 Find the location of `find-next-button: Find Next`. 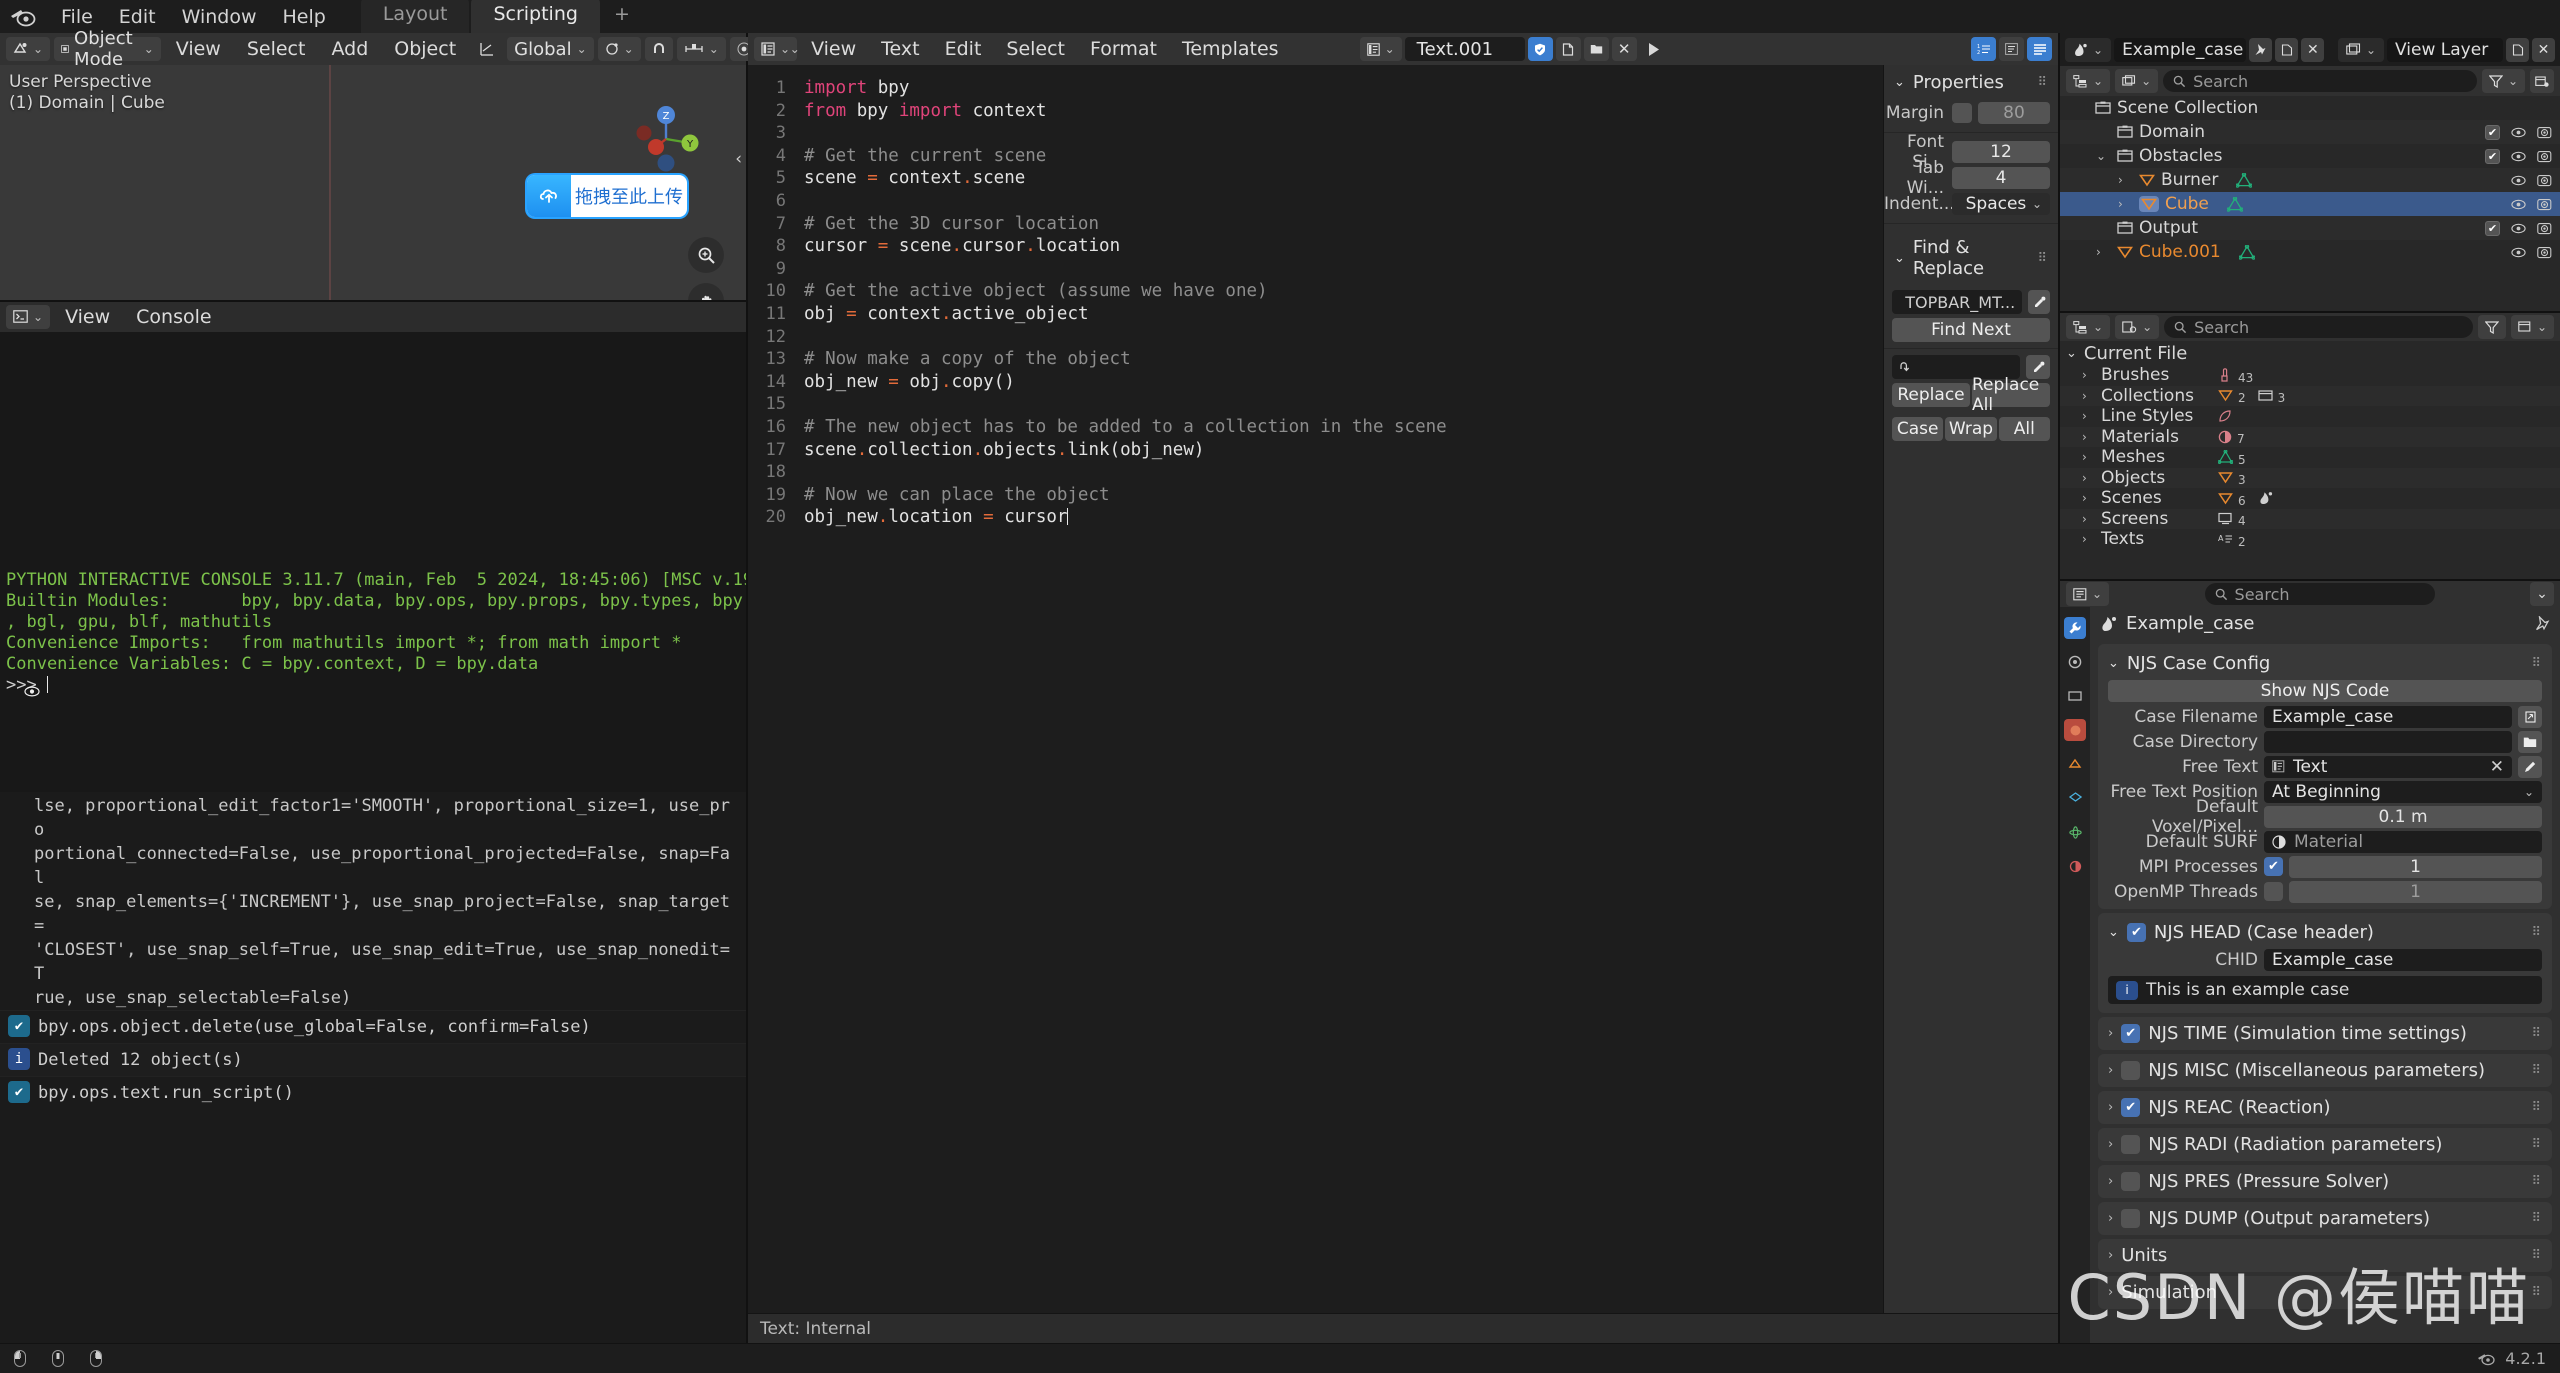

find-next-button: Find Next is located at coordinates (1971, 330).